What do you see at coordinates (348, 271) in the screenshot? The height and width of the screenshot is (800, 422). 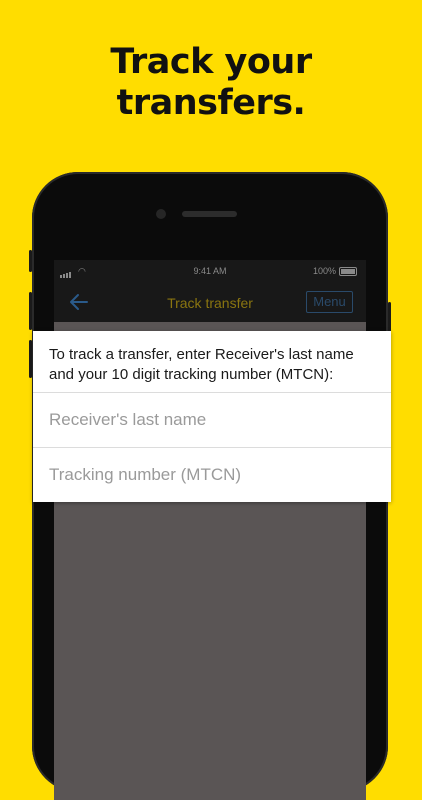 I see `battery-icon` at bounding box center [348, 271].